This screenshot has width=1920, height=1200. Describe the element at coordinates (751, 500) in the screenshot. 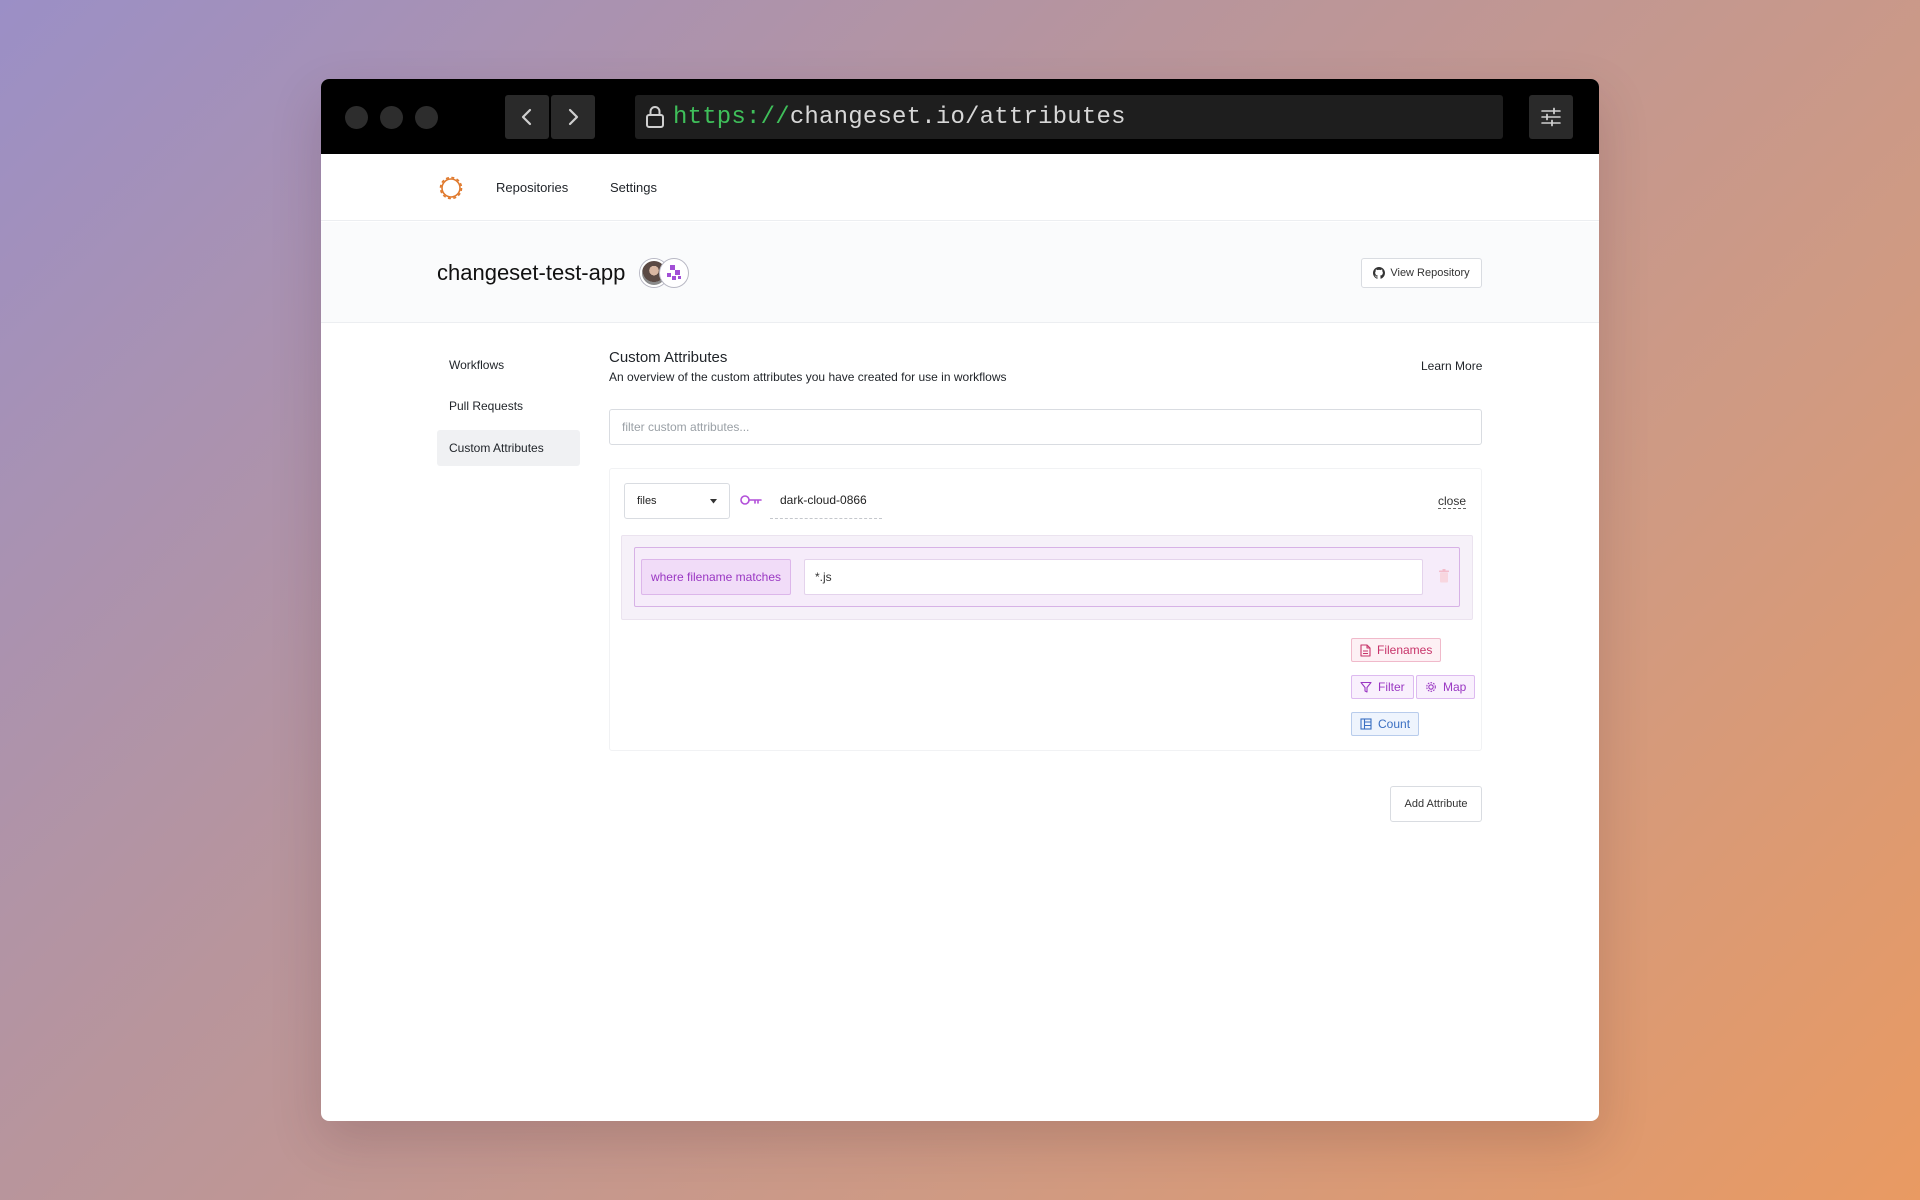

I see `key-icon` at that location.